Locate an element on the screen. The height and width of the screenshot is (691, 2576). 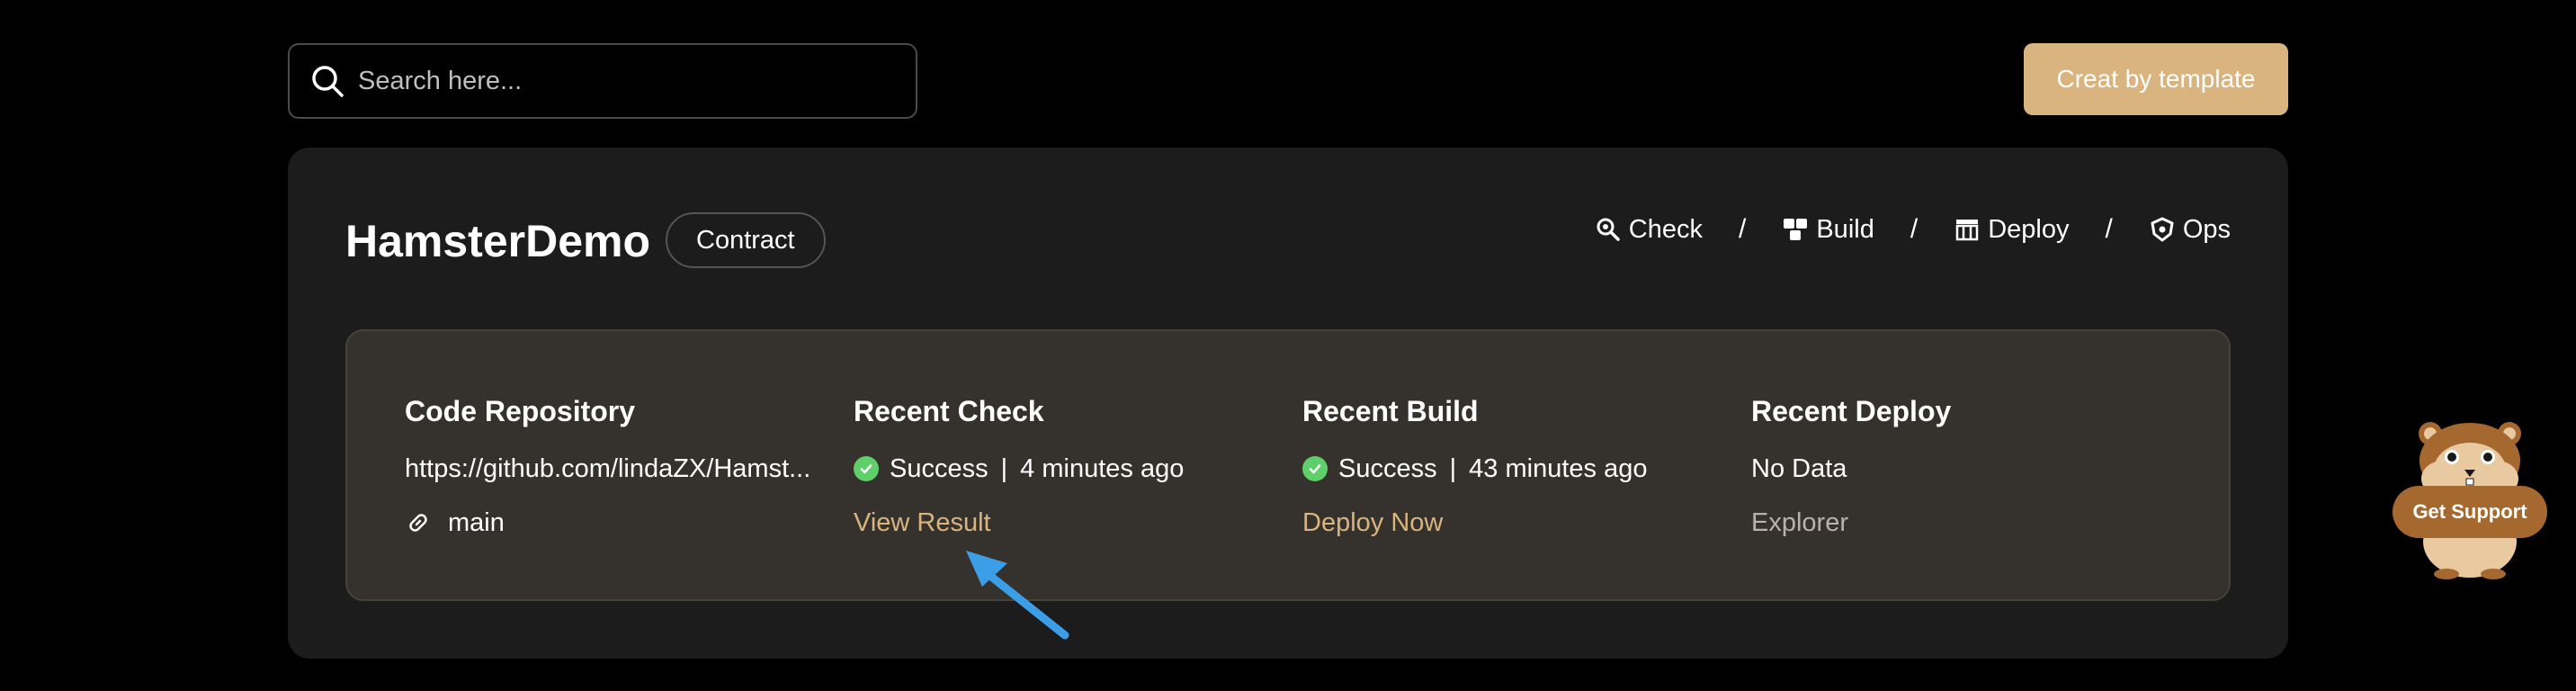
link-icon is located at coordinates (418, 523).